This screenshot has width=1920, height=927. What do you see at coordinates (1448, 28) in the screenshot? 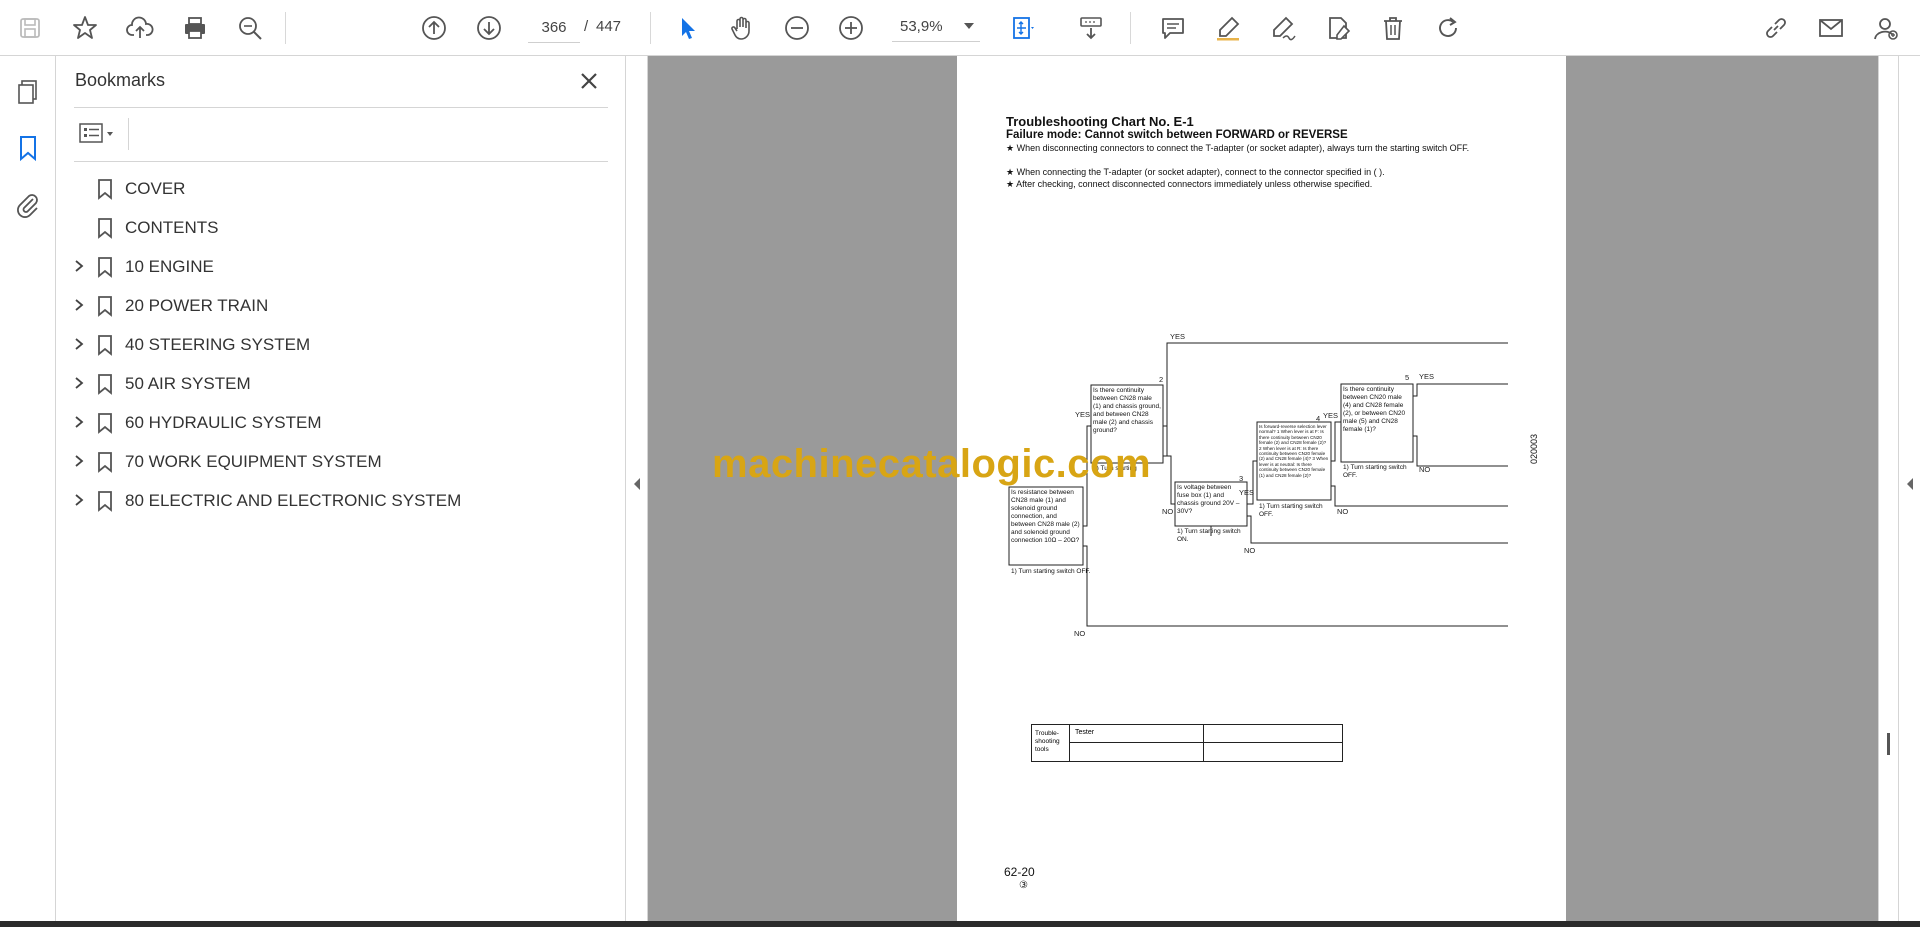
I see `rotate-icon` at bounding box center [1448, 28].